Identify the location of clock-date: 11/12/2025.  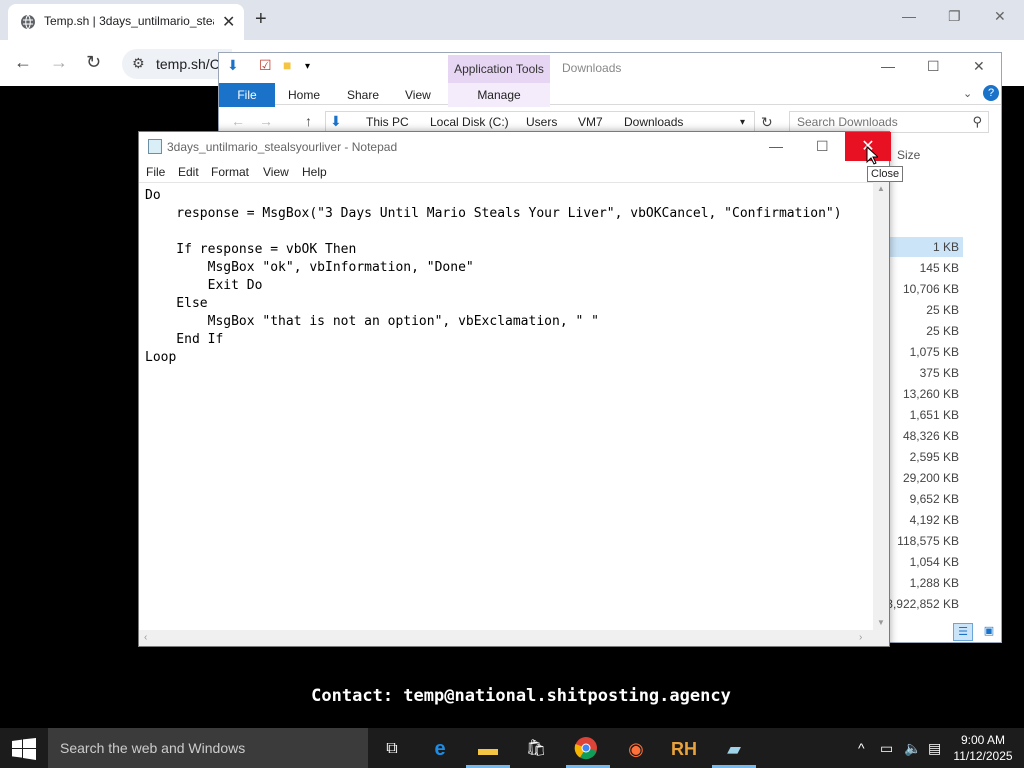
(983, 756).